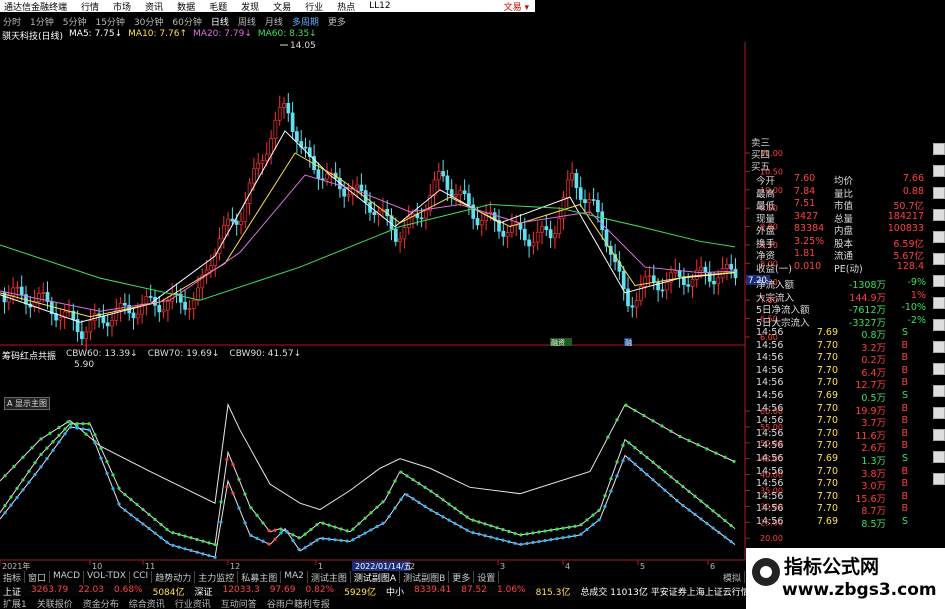 The width and height of the screenshot is (945, 609). What do you see at coordinates (15, 603) in the screenshot?
I see `status-item: 扩展1` at bounding box center [15, 603].